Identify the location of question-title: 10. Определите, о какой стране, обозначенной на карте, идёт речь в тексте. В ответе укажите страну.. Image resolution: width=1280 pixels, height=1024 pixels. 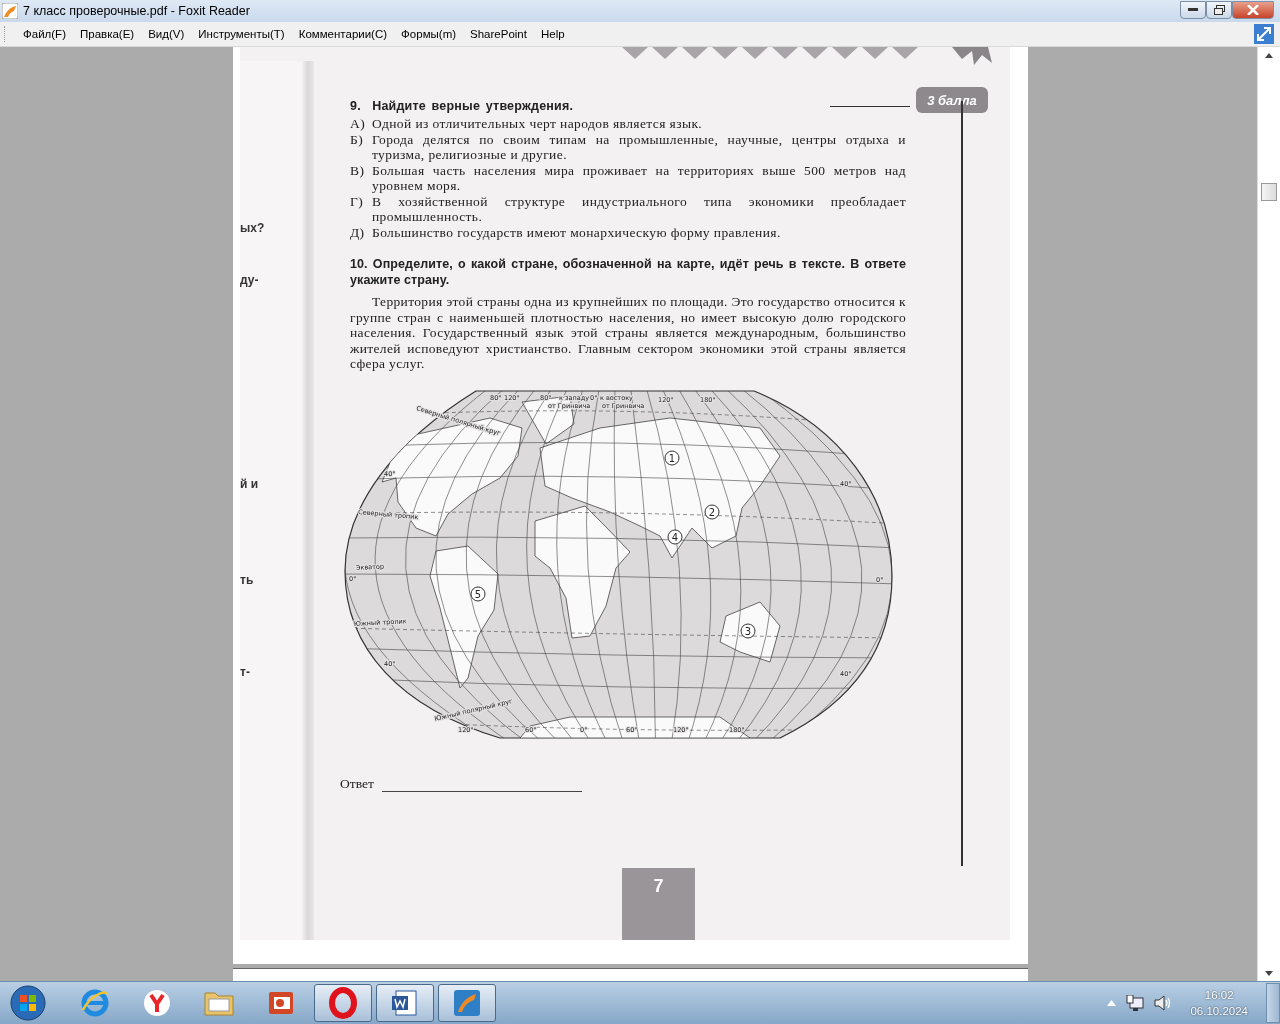
(628, 272).